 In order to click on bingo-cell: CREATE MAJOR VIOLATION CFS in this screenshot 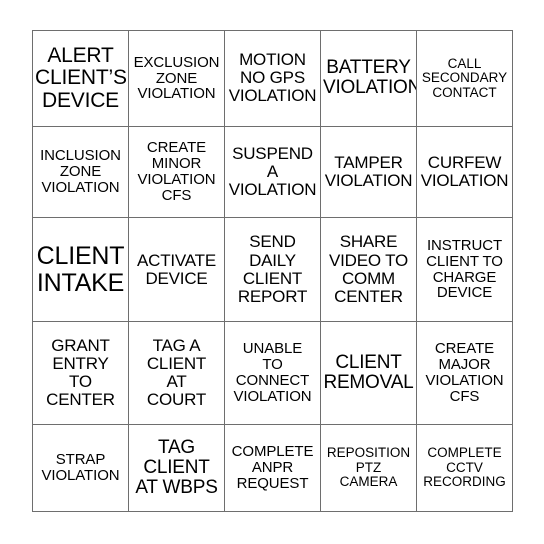, I will do `click(464, 372)`.